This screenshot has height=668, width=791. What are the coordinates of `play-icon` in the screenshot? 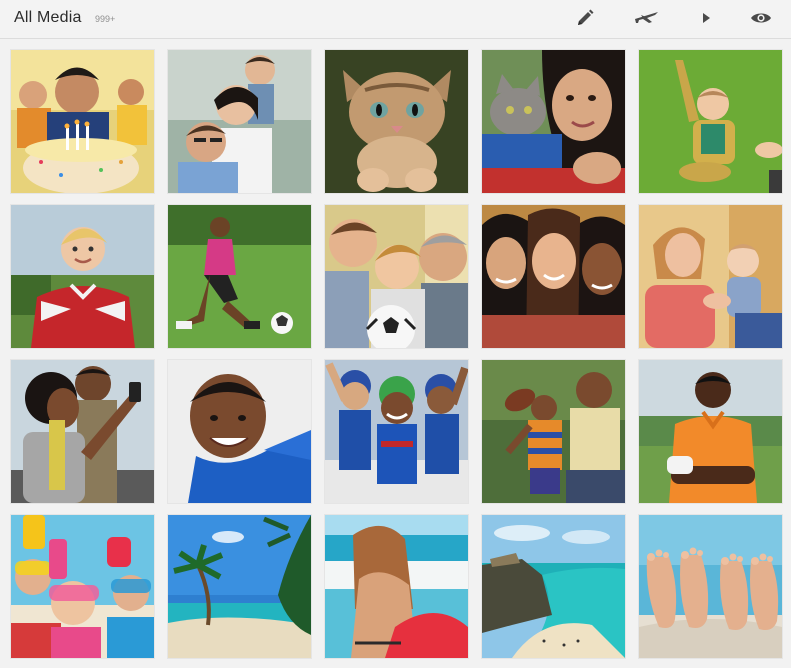 It's located at (706, 18).